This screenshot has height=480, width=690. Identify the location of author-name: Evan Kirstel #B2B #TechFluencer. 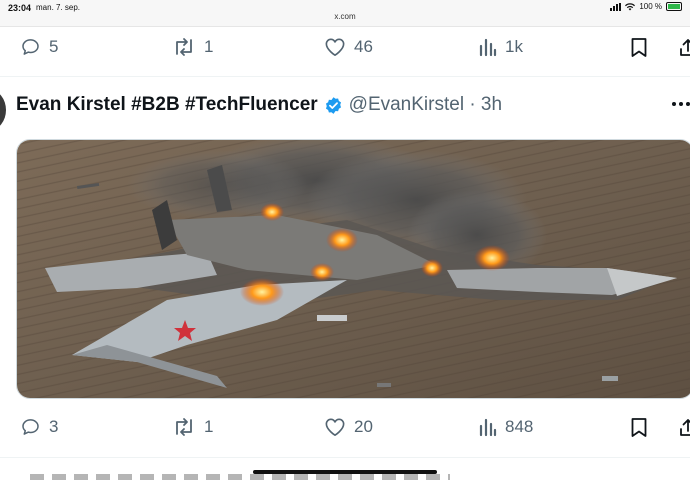
(167, 105).